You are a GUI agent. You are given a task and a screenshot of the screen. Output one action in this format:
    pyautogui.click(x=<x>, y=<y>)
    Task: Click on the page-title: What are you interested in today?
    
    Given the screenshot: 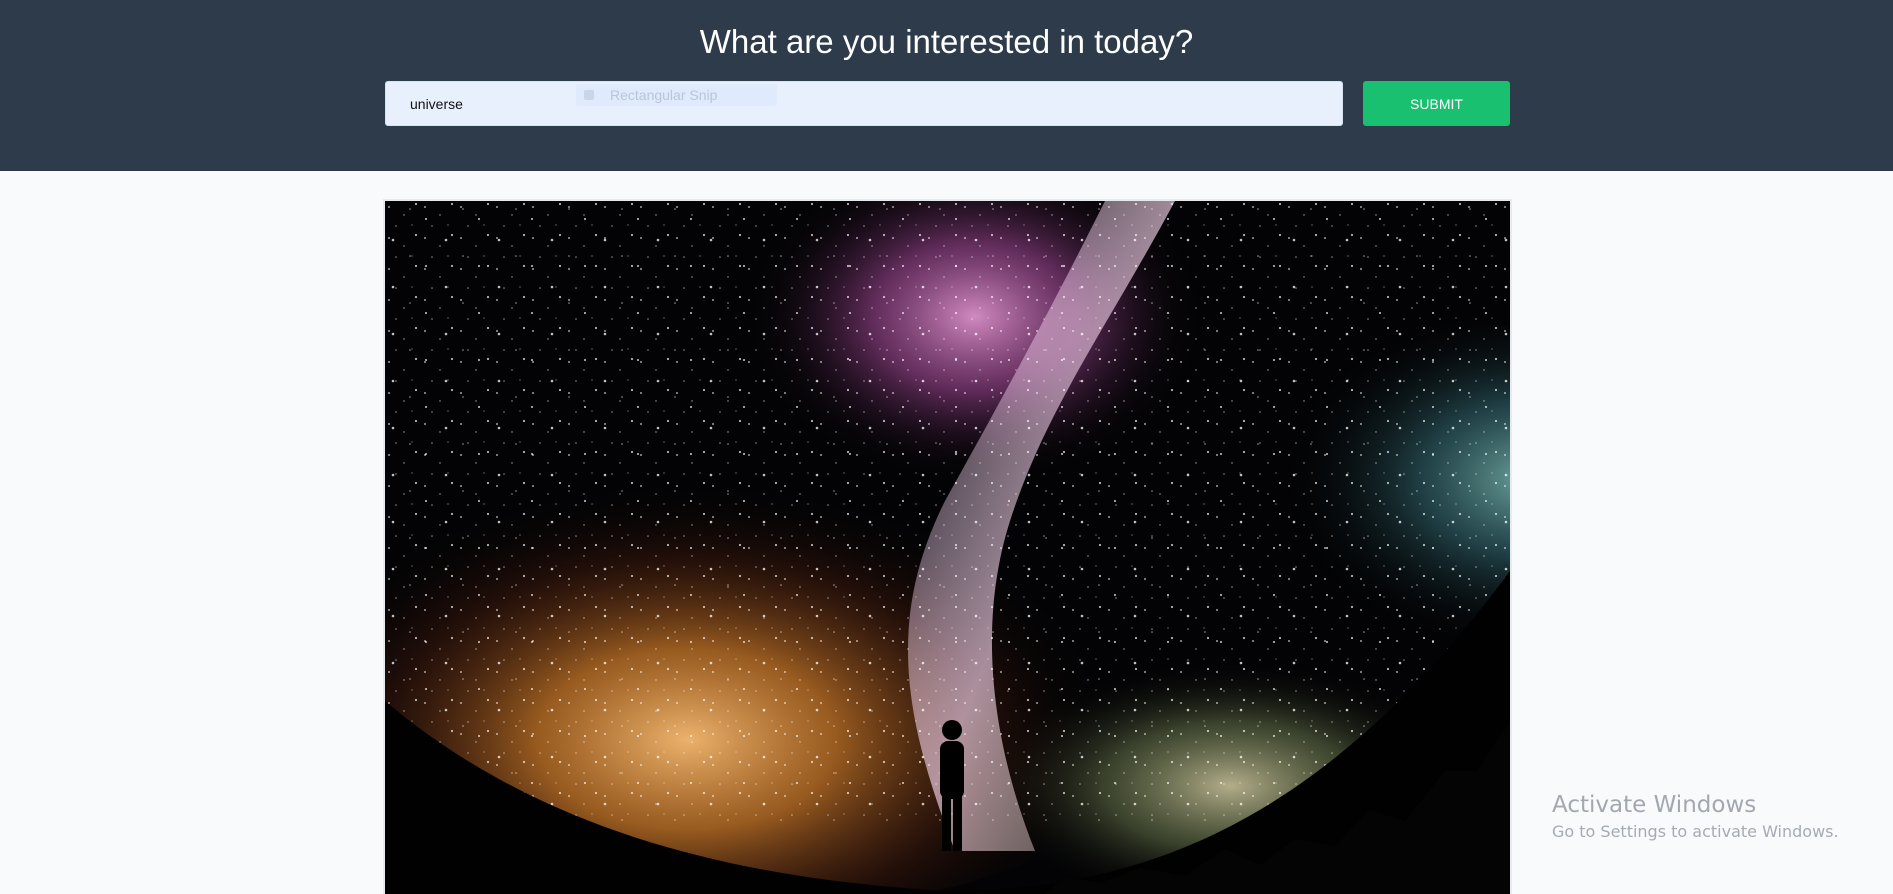 What is the action you would take?
    pyautogui.click(x=946, y=41)
    